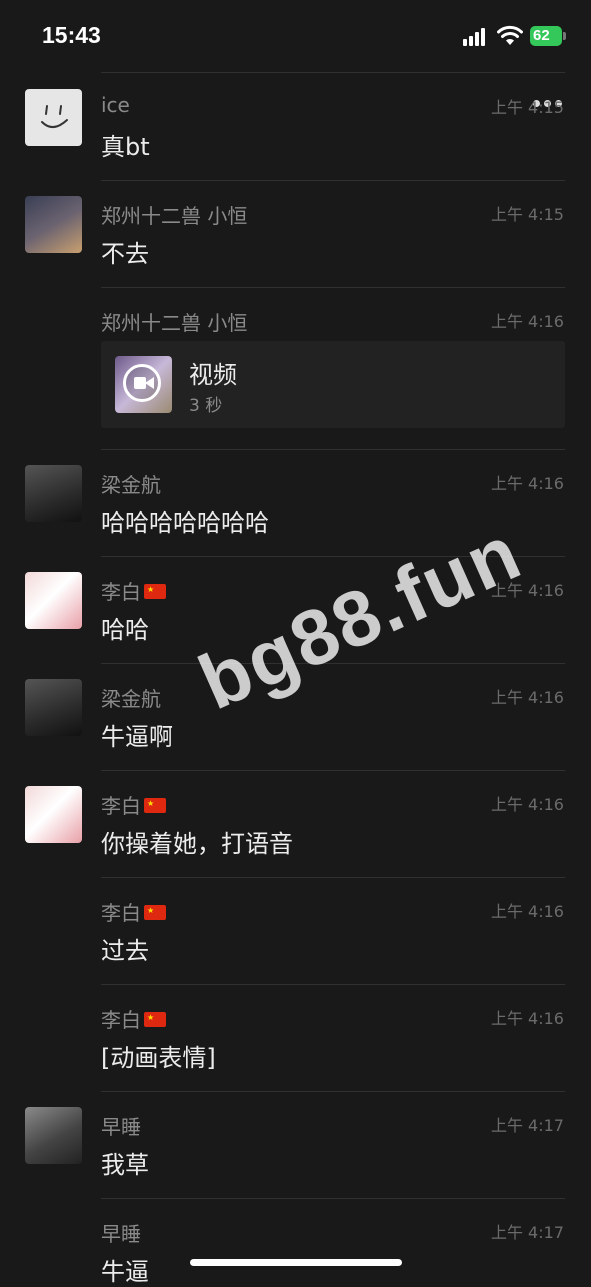 This screenshot has width=591, height=1287. I want to click on message-text: 你操着她，打语音, so click(197, 844).